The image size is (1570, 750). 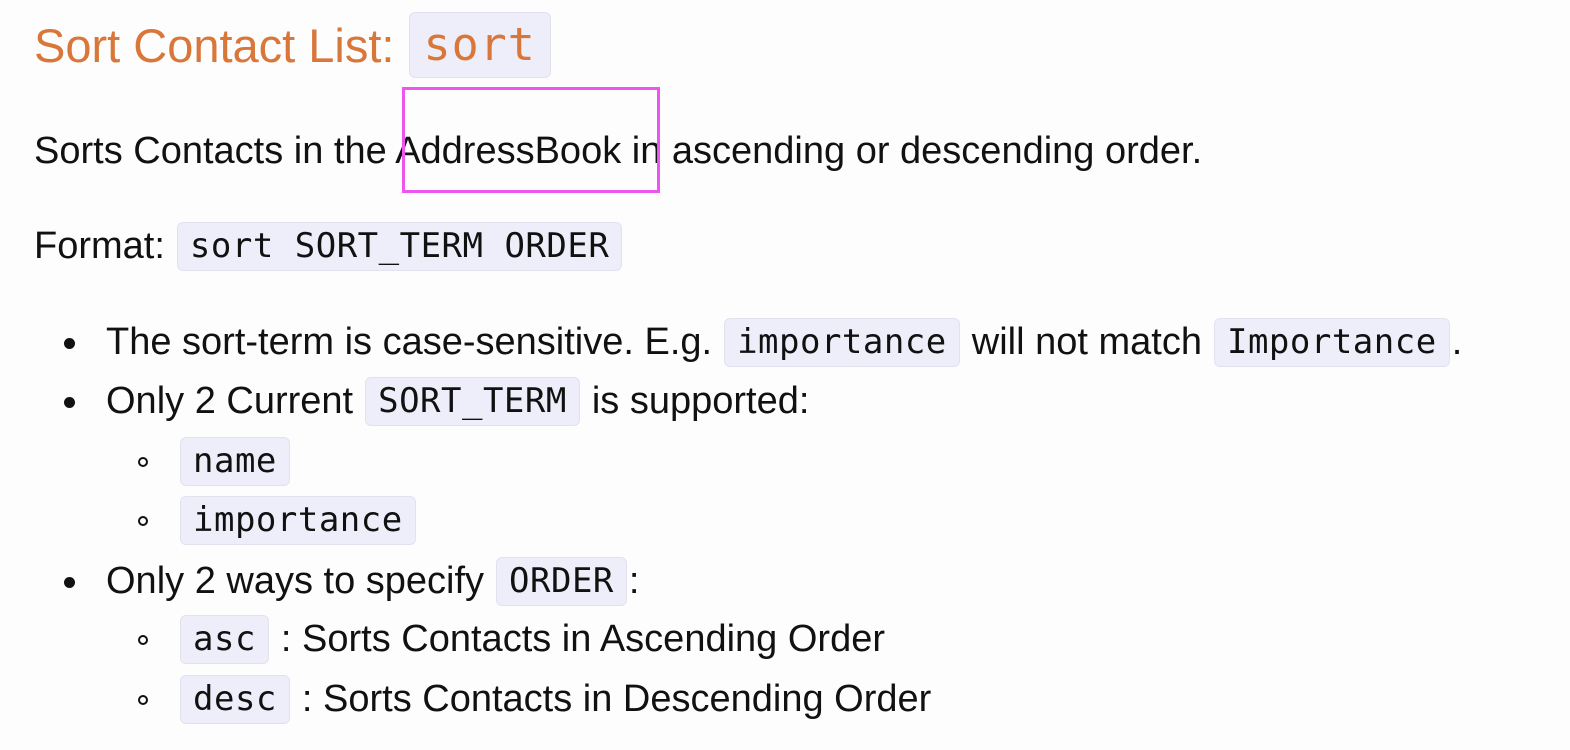 I want to click on desc-description: : Sorts Contacts in Descending Order, so click(x=616, y=699).